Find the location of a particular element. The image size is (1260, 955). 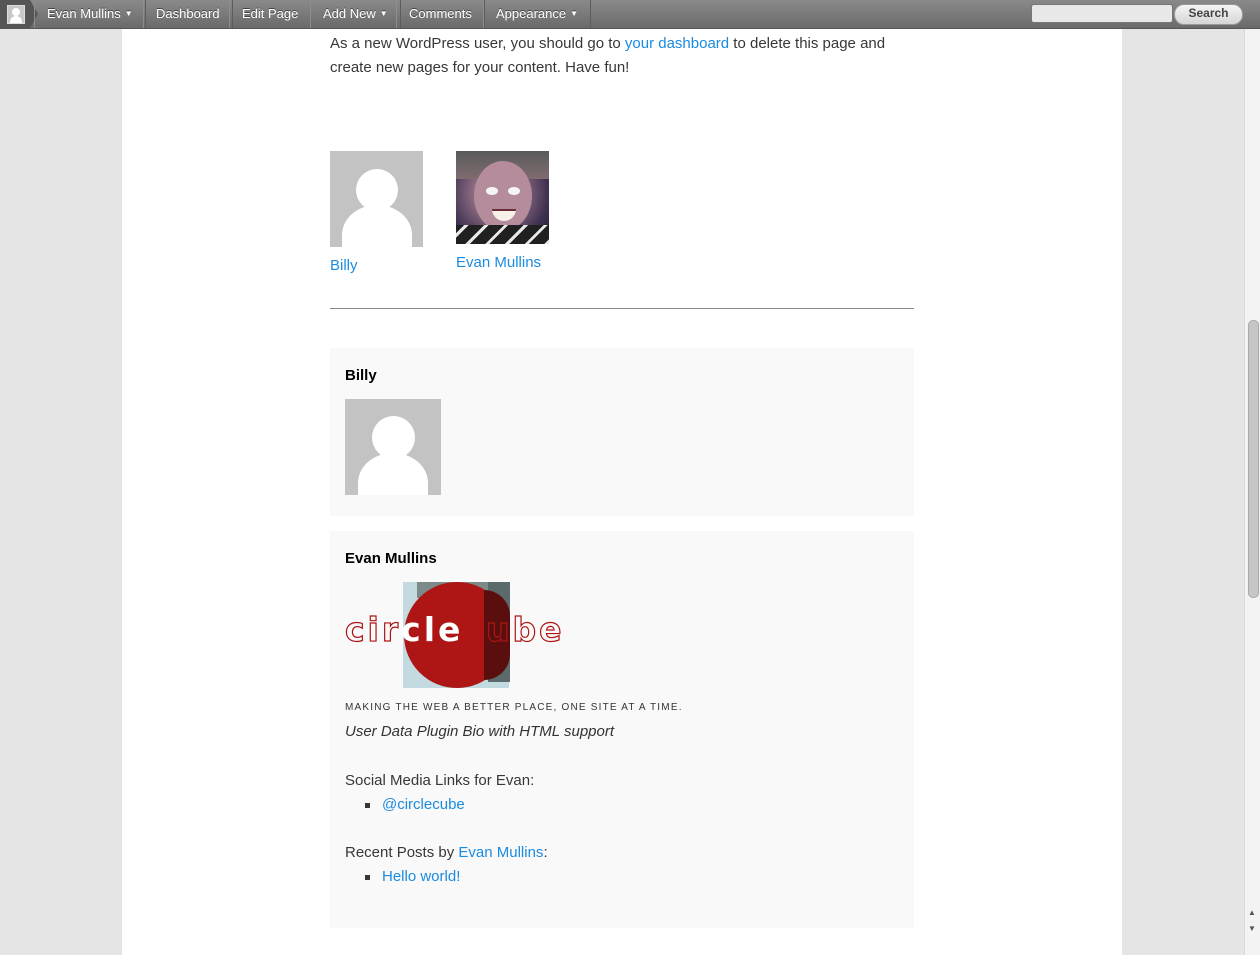

scroll-down-icon: ▼ is located at coordinates (1252, 928).